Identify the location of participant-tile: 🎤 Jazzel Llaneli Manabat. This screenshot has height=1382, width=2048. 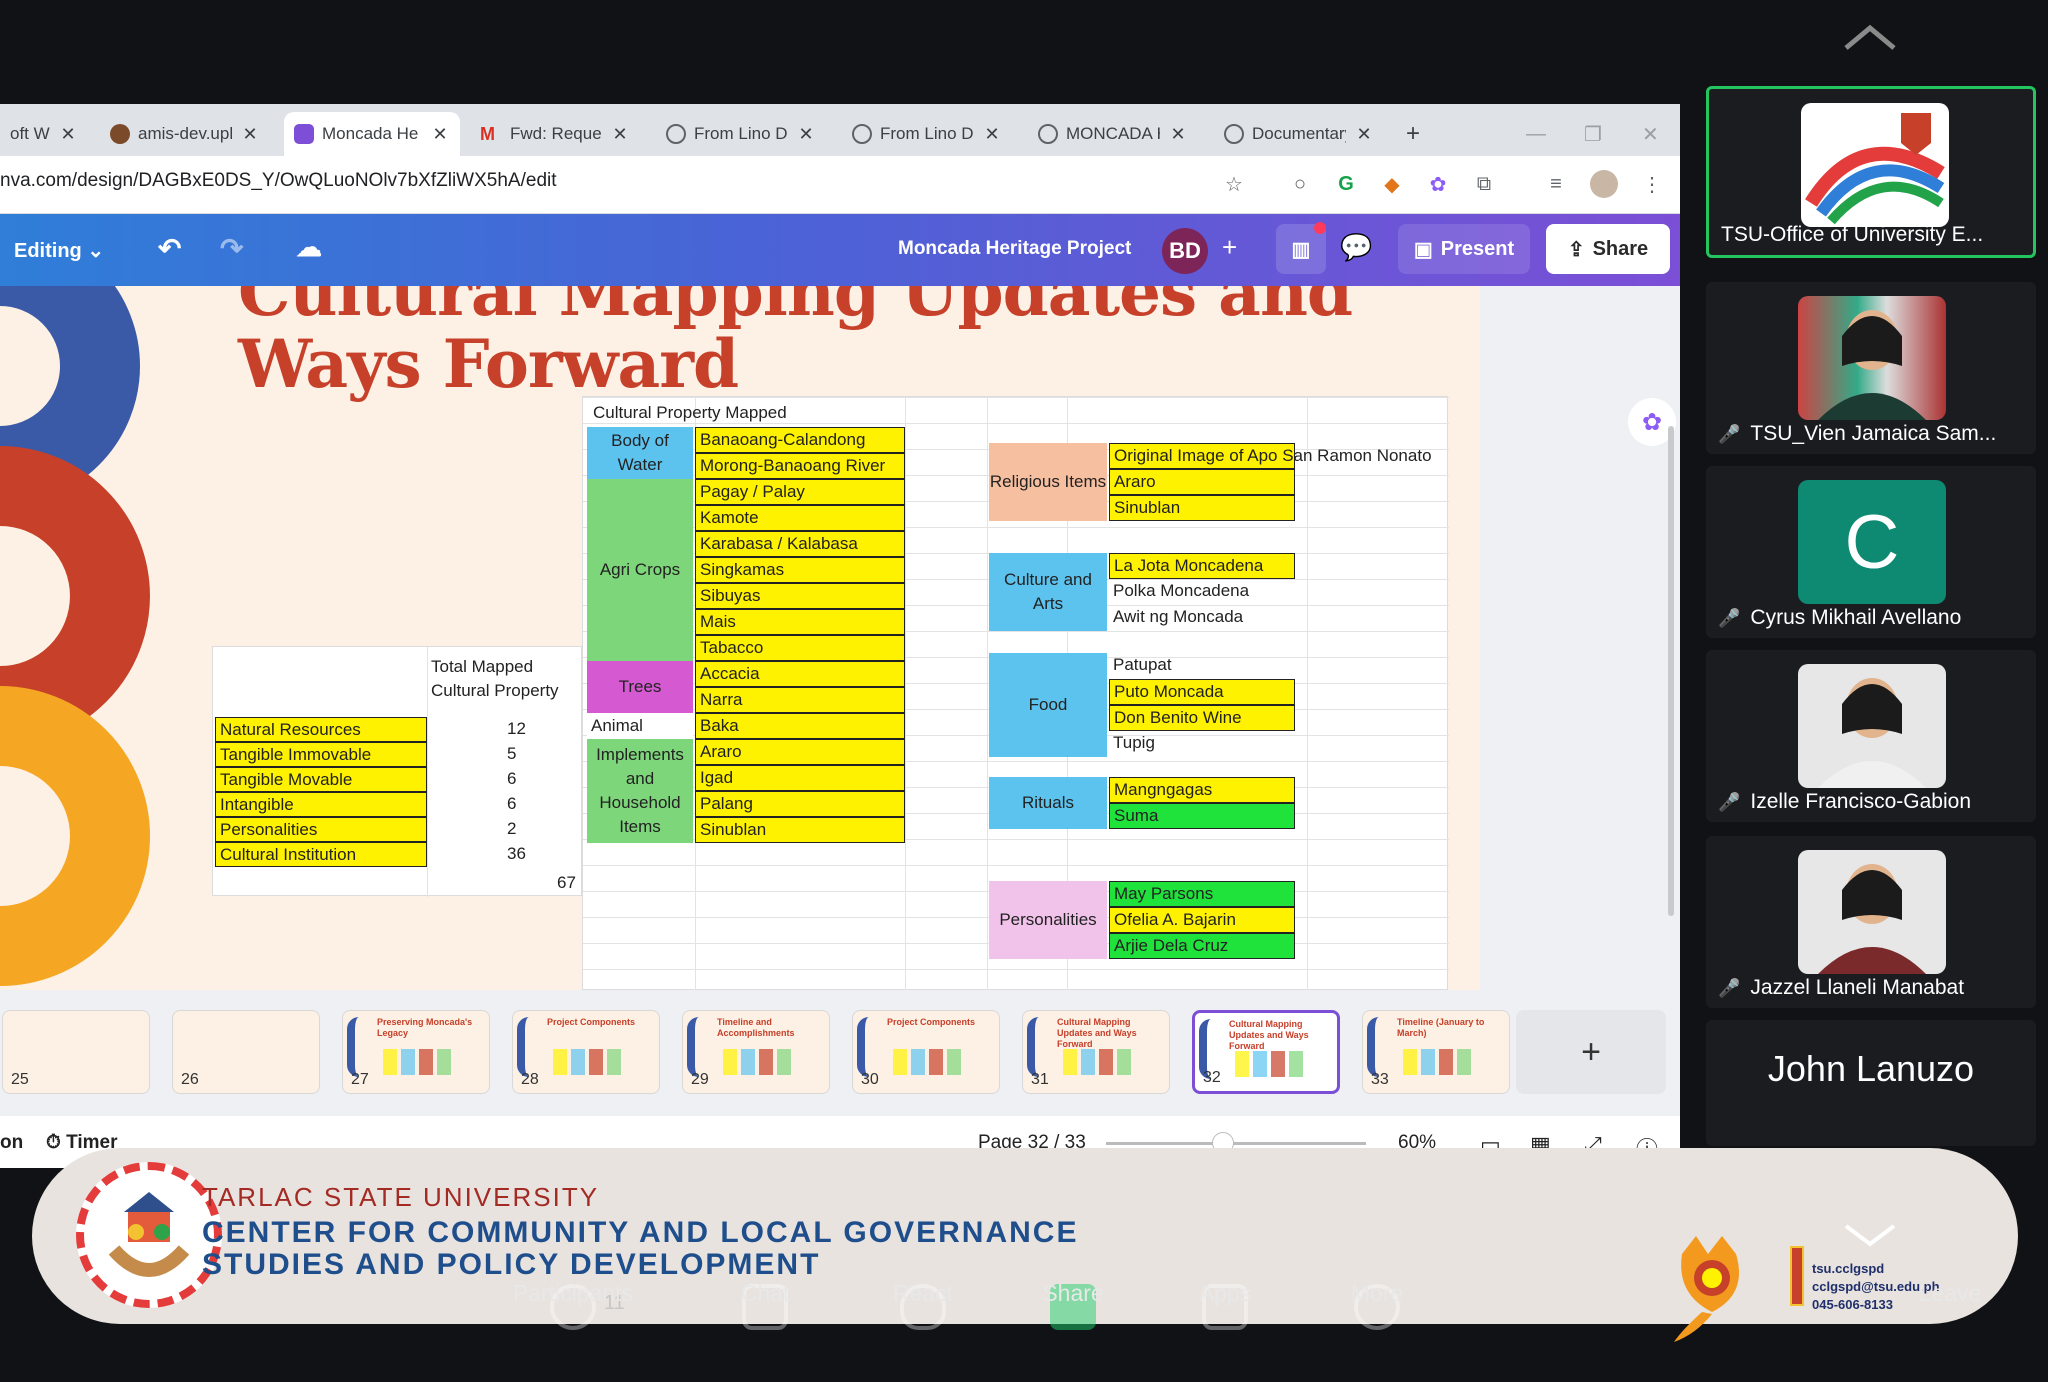
(1871, 922).